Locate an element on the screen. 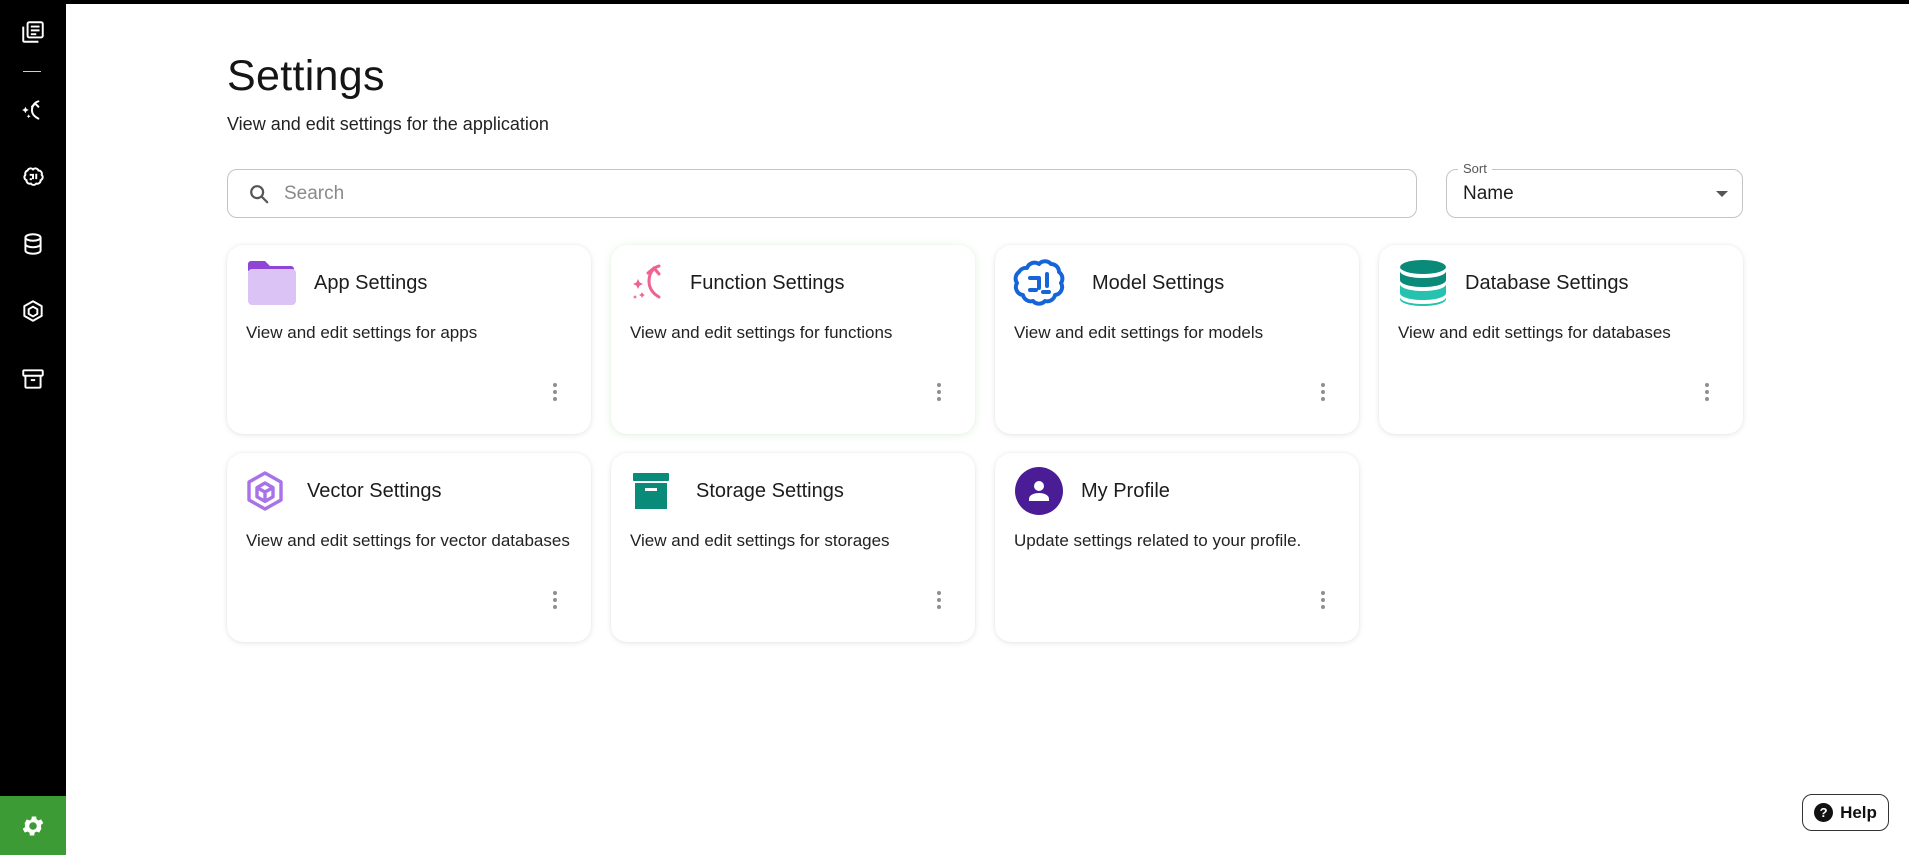  card-title: Storage Settings is located at coordinates (770, 491).